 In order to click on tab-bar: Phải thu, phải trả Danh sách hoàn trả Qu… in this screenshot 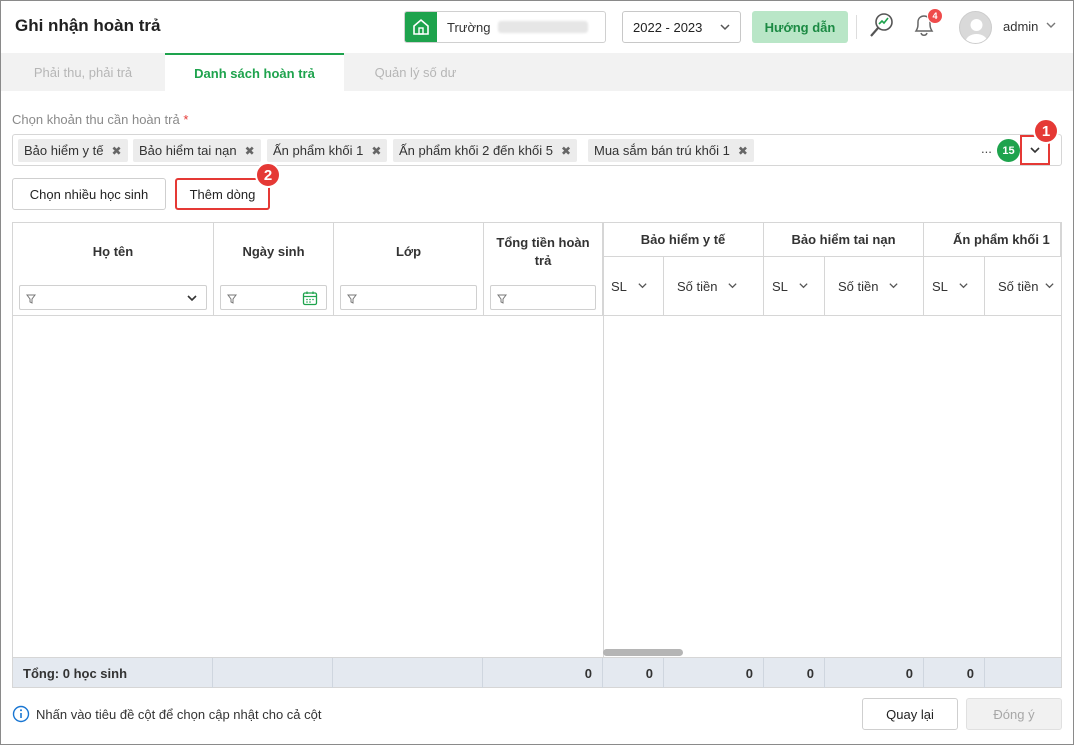, I will do `click(537, 72)`.